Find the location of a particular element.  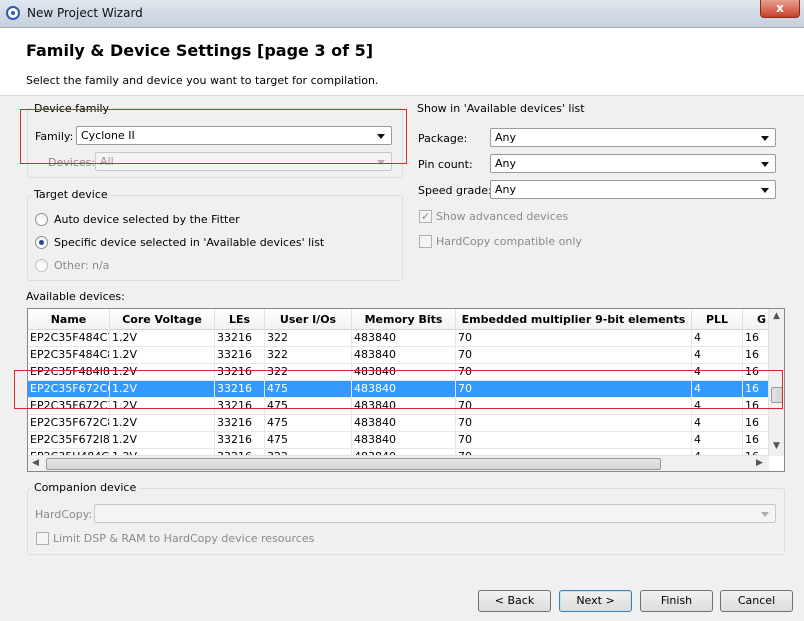

column-header: PLL is located at coordinates (717, 319).